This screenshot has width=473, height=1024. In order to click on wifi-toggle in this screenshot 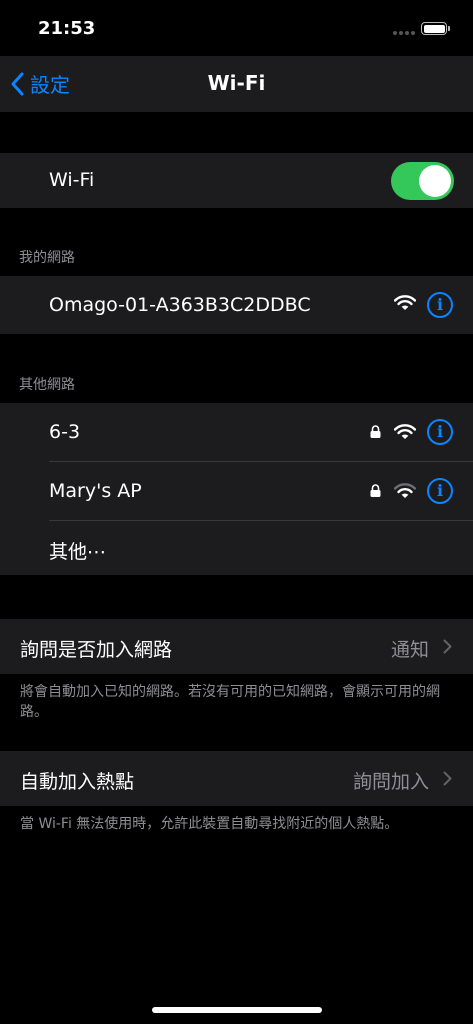, I will do `click(422, 181)`.